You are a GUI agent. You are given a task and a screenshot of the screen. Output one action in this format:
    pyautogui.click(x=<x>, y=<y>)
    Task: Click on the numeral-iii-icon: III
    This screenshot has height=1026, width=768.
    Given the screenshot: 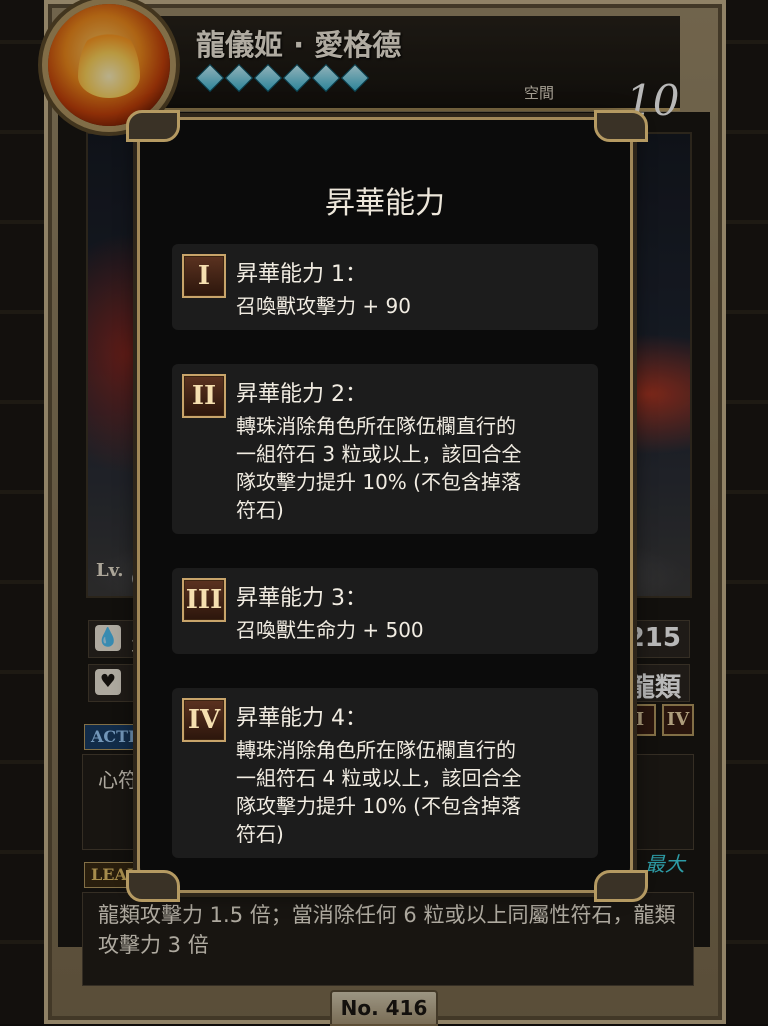 What is the action you would take?
    pyautogui.click(x=204, y=600)
    